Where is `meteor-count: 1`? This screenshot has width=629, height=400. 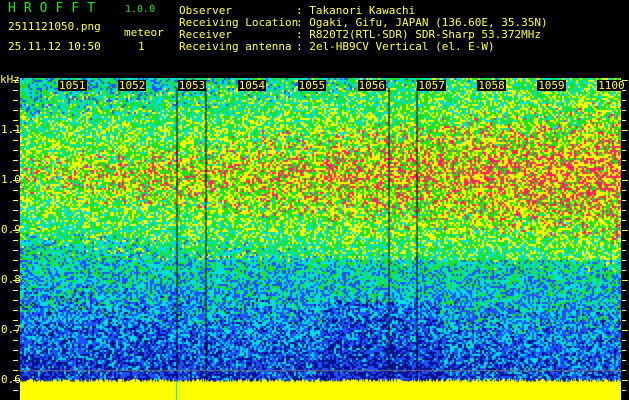 meteor-count: 1 is located at coordinates (141, 46).